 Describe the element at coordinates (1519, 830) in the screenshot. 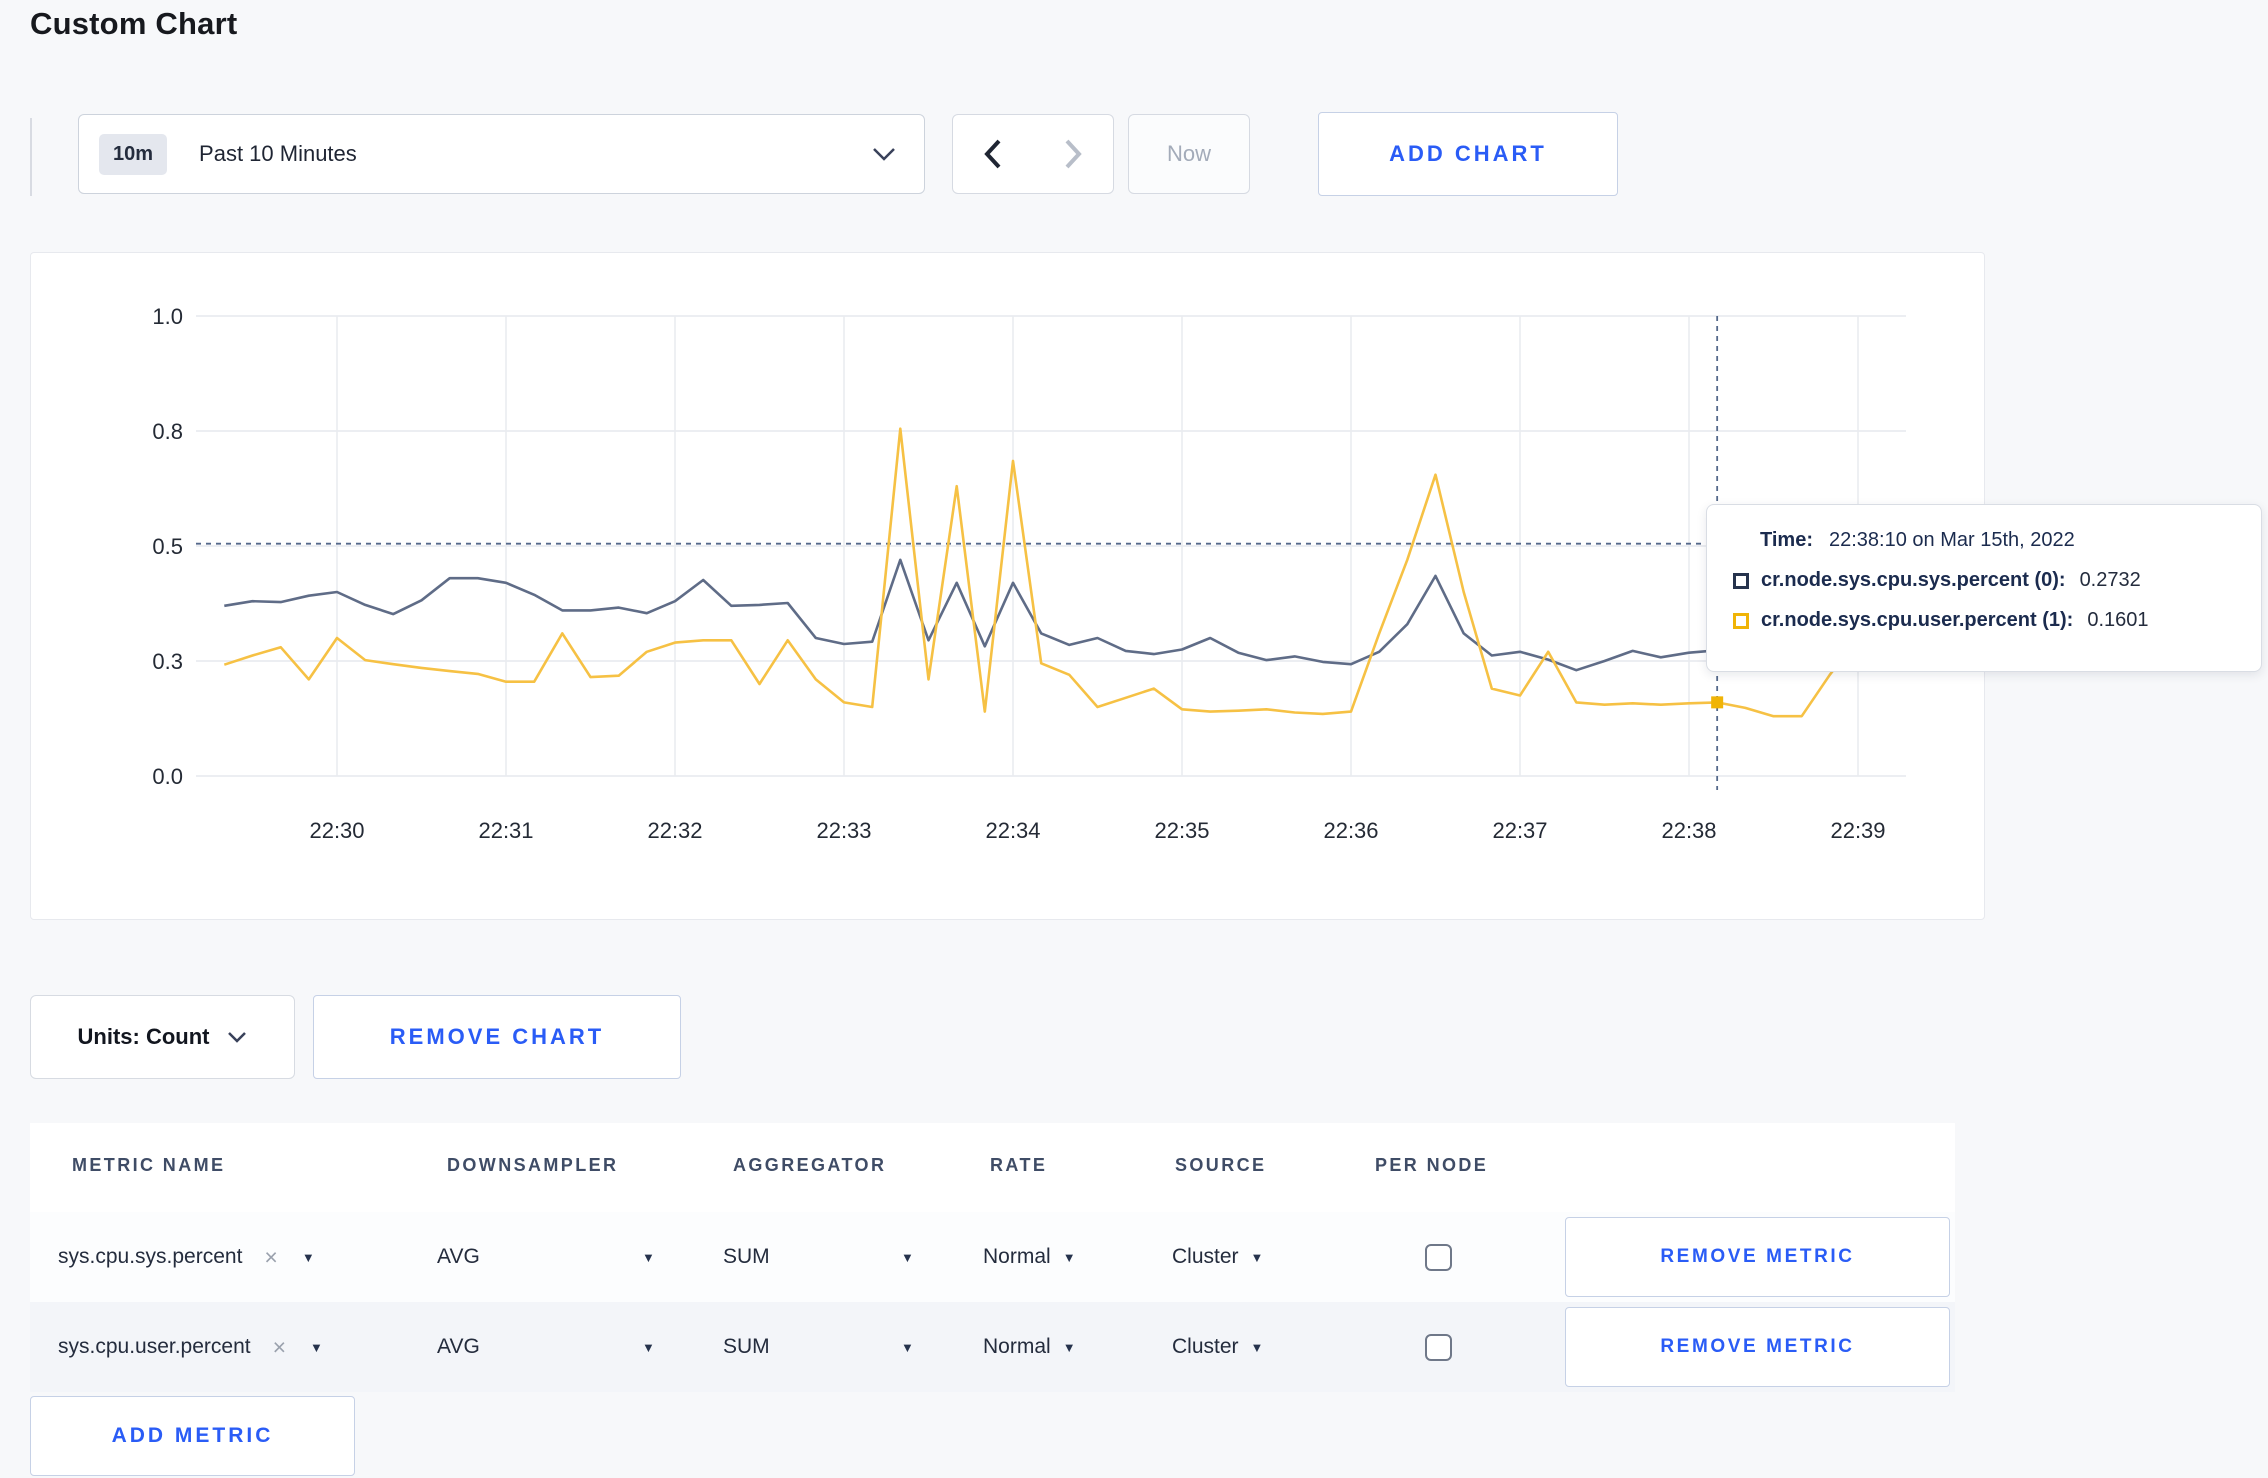

I see `x-axis-tick-label: 22:37` at that location.